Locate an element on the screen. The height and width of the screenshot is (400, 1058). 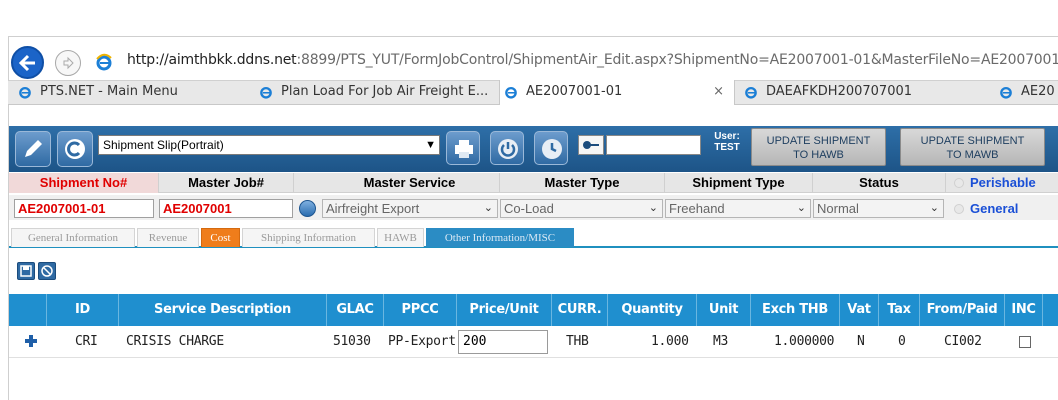
forward-button is located at coordinates (68, 63).